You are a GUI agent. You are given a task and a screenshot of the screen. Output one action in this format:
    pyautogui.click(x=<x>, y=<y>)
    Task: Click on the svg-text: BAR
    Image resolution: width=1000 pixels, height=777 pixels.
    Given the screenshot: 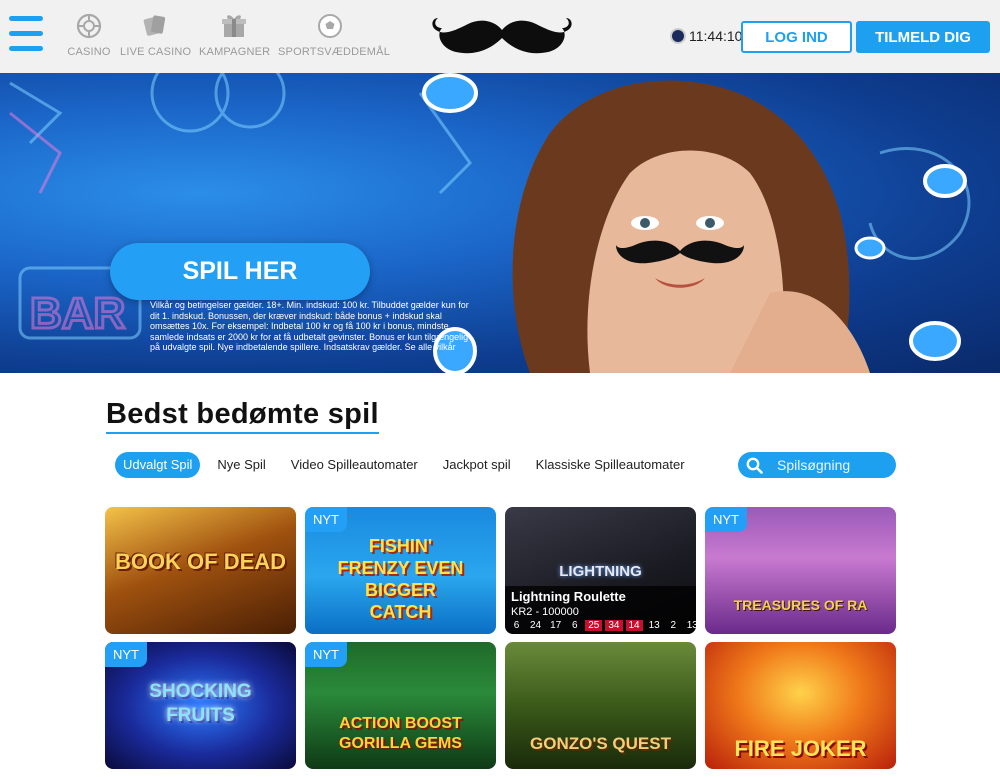 What is the action you would take?
    pyautogui.click(x=77, y=313)
    